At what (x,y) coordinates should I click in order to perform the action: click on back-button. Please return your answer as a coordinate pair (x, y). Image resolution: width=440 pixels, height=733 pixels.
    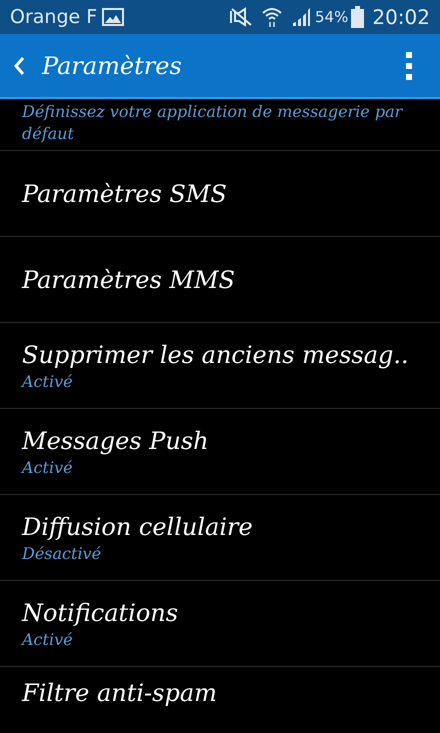
    Looking at the image, I should click on (19, 65).